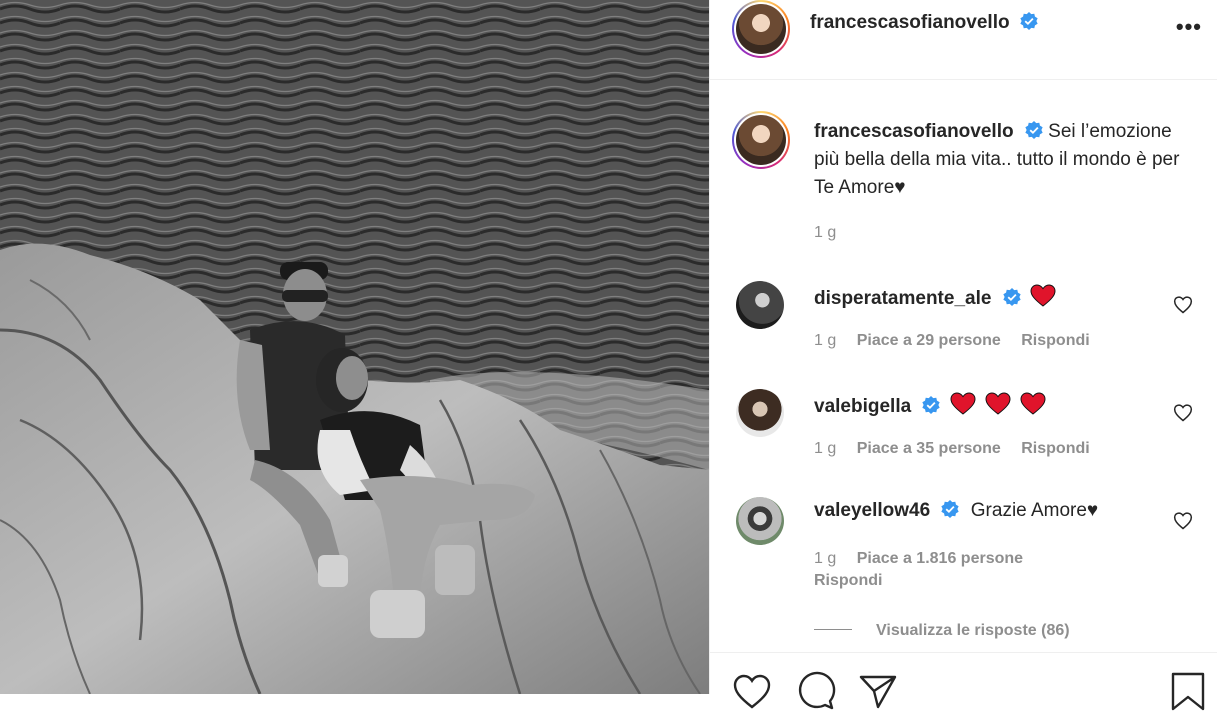 This screenshot has height=711, width=1217. What do you see at coordinates (761, 29) in the screenshot?
I see `author-avatar` at bounding box center [761, 29].